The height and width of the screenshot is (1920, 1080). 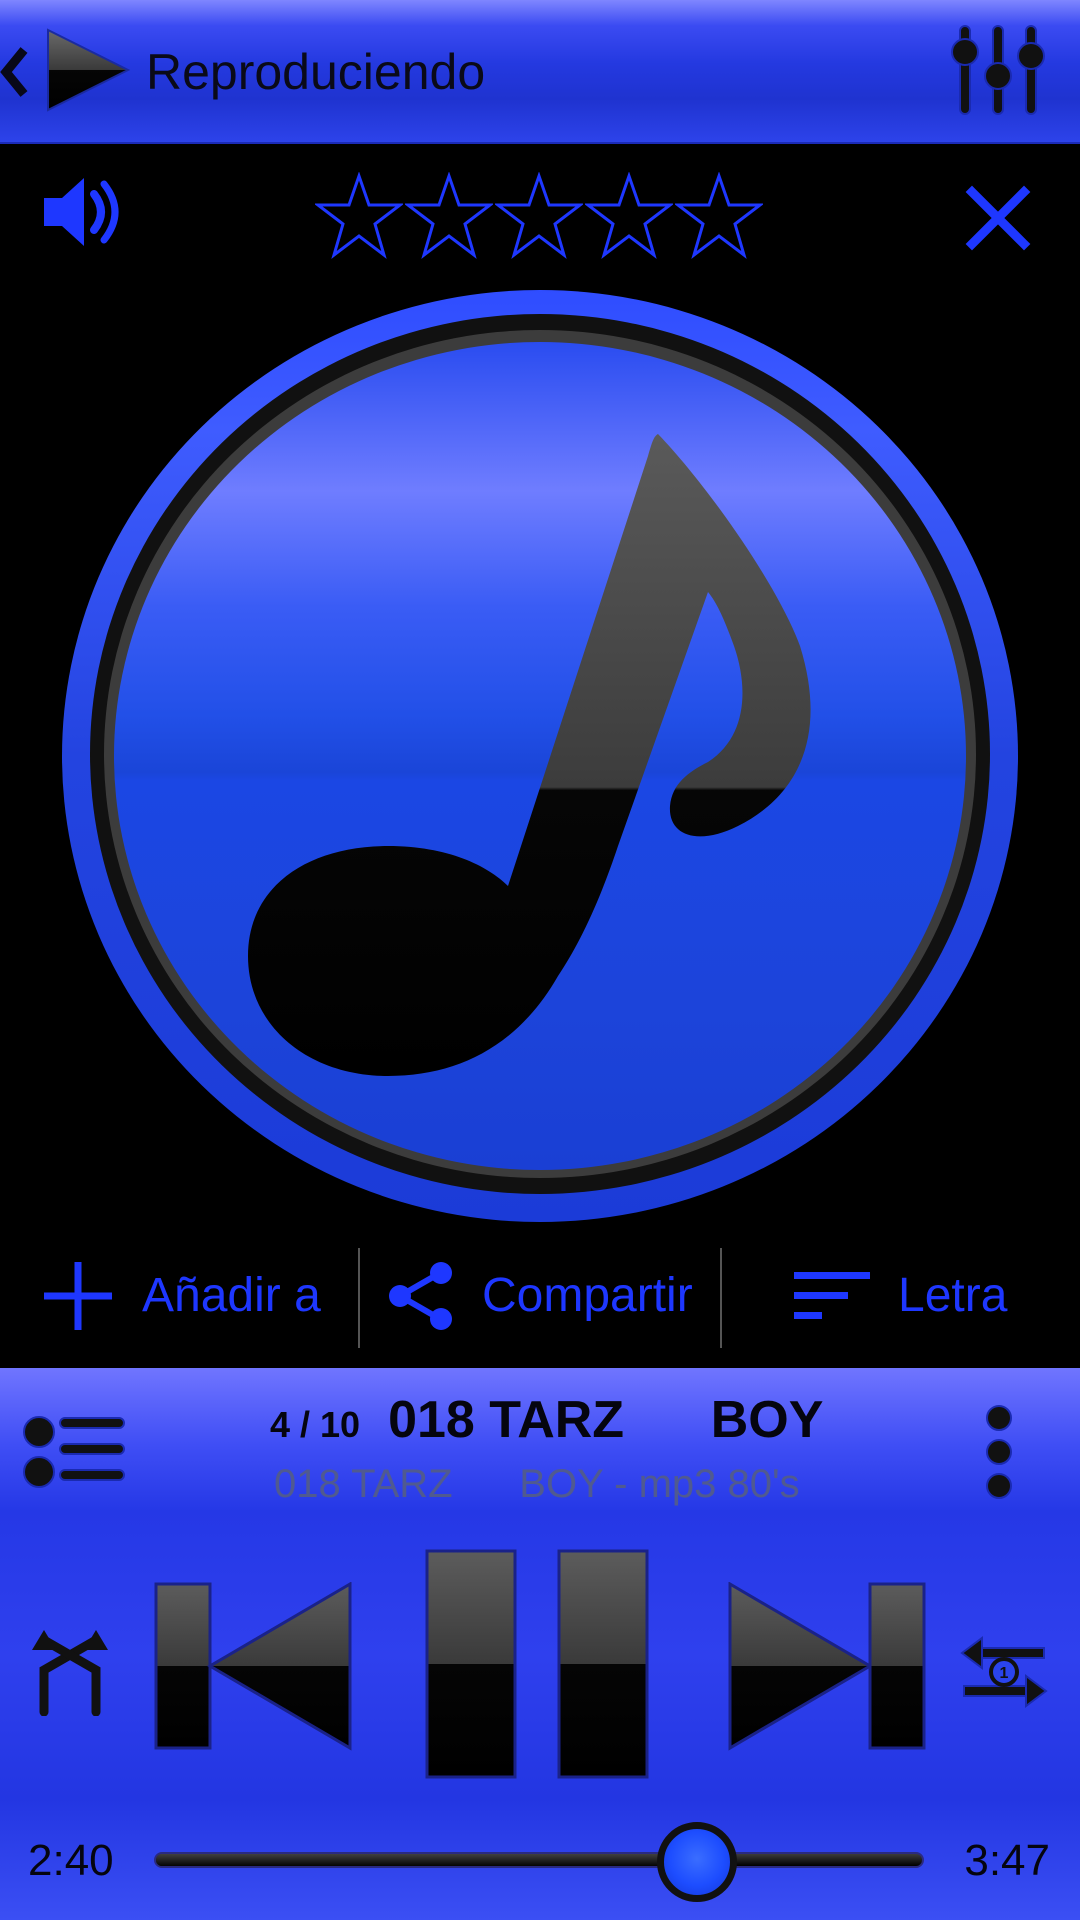 I want to click on add-to-label: Añadir a, so click(x=231, y=1295).